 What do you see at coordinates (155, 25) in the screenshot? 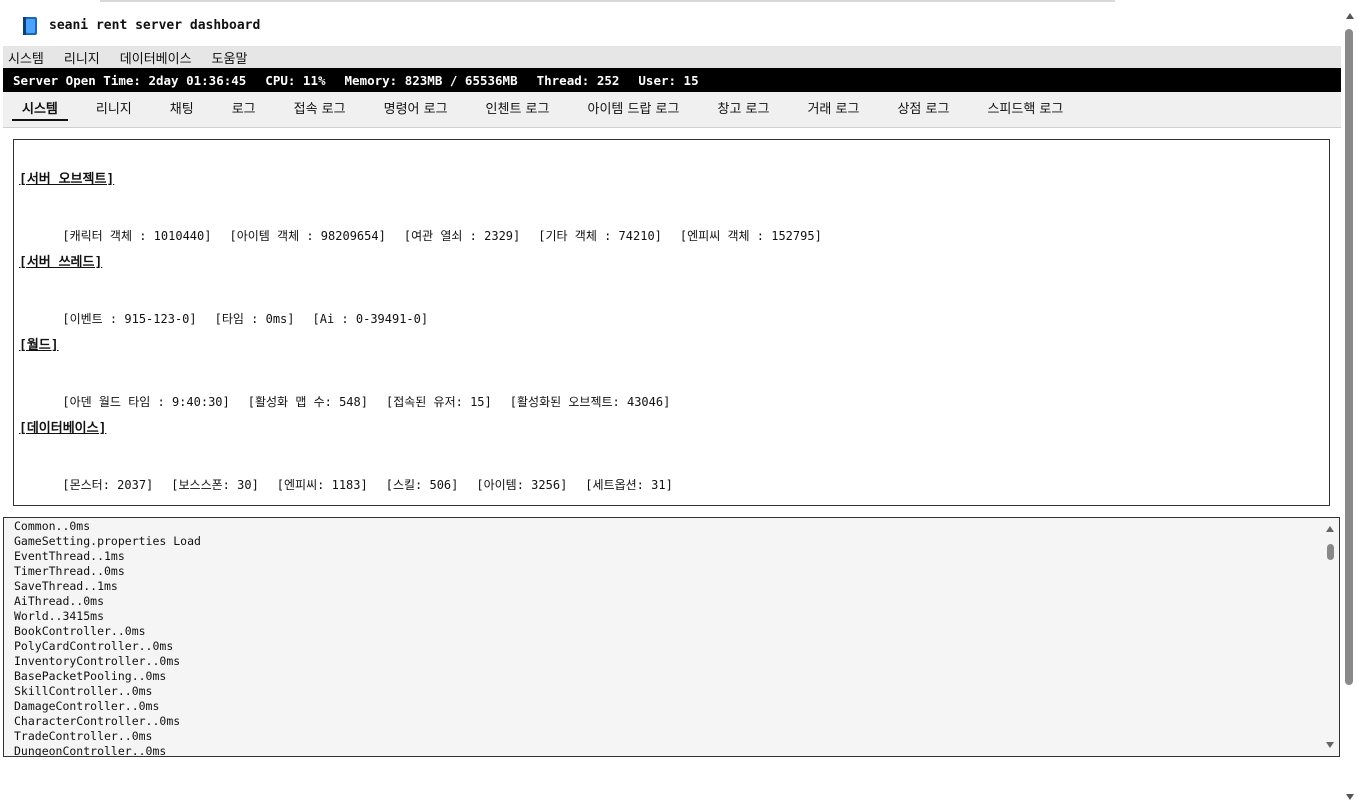
I see `window-title: seani rent server dashboard` at bounding box center [155, 25].